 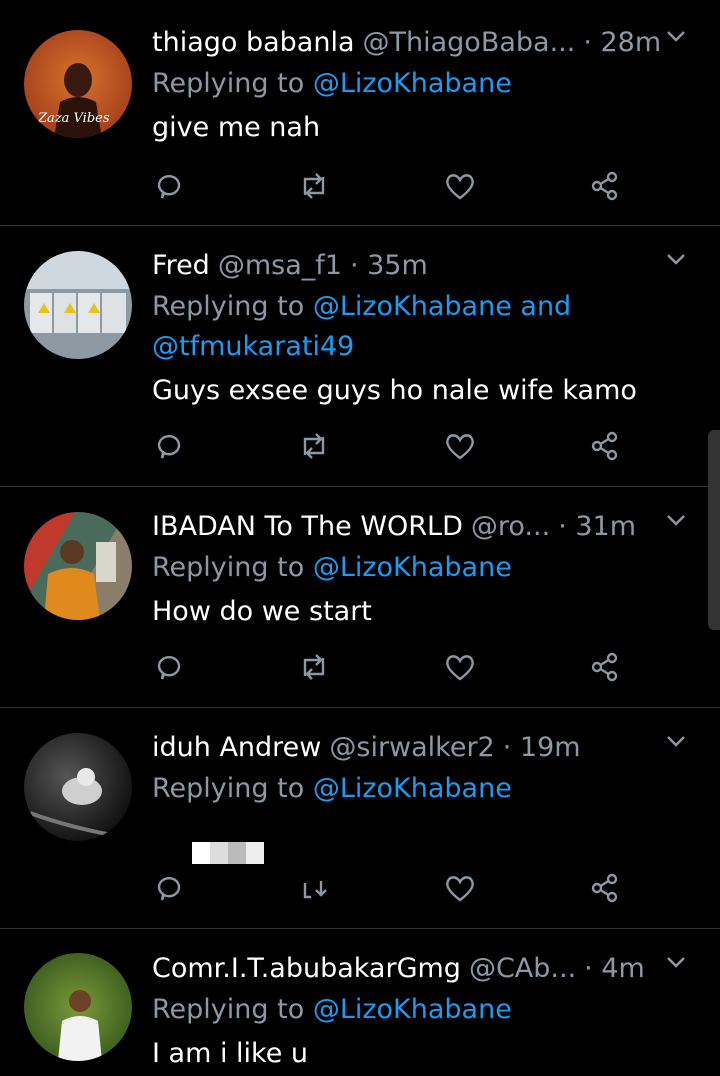 What do you see at coordinates (73, 100) in the screenshot?
I see `avatar-image: Zaza Vibes` at bounding box center [73, 100].